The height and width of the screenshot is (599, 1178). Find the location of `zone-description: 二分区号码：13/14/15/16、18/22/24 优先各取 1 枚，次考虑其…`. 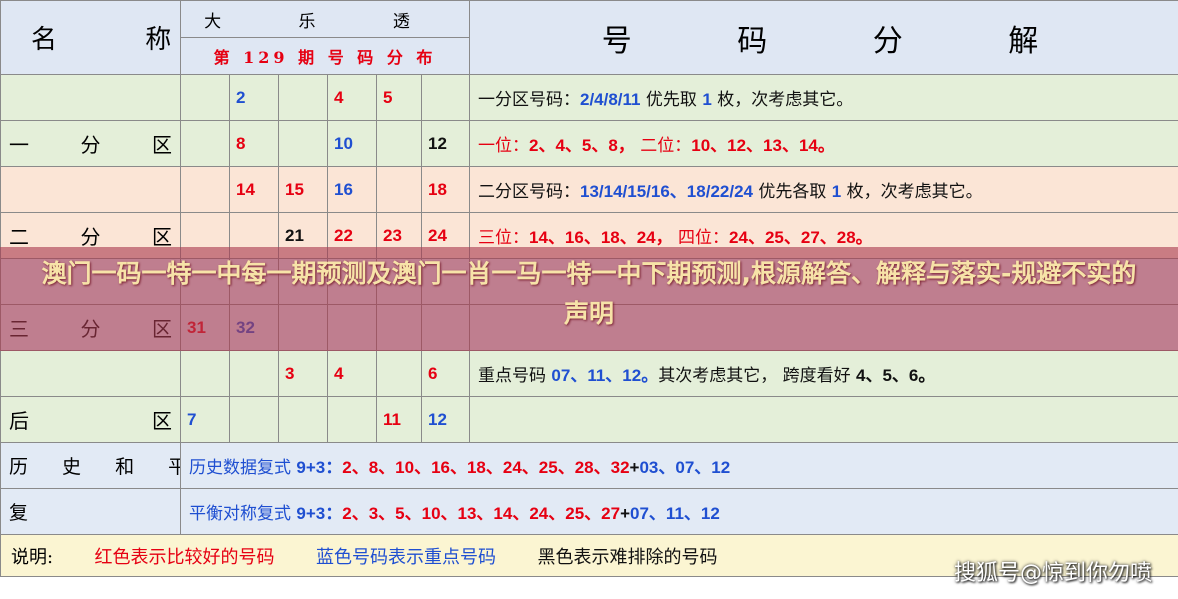

zone-description: 二分区号码：13/14/15/16、18/22/24 优先各取 1 枚，次考虑其… is located at coordinates (823, 189).